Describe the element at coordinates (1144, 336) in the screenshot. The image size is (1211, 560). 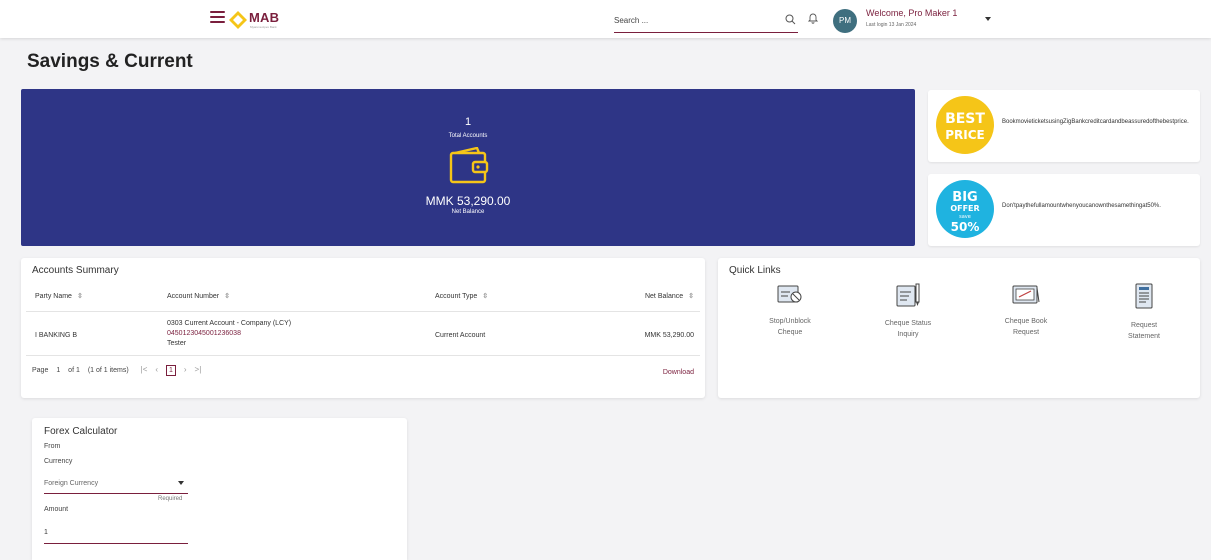
I see `quick-link-label: Statement` at that location.